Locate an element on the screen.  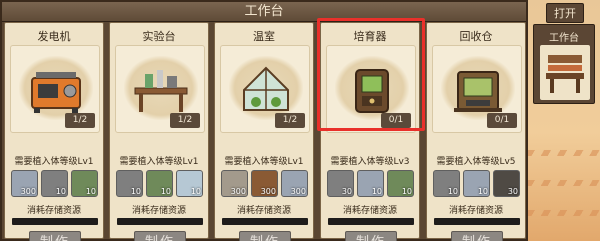
build-count: 0/1 is located at coordinates (502, 120).